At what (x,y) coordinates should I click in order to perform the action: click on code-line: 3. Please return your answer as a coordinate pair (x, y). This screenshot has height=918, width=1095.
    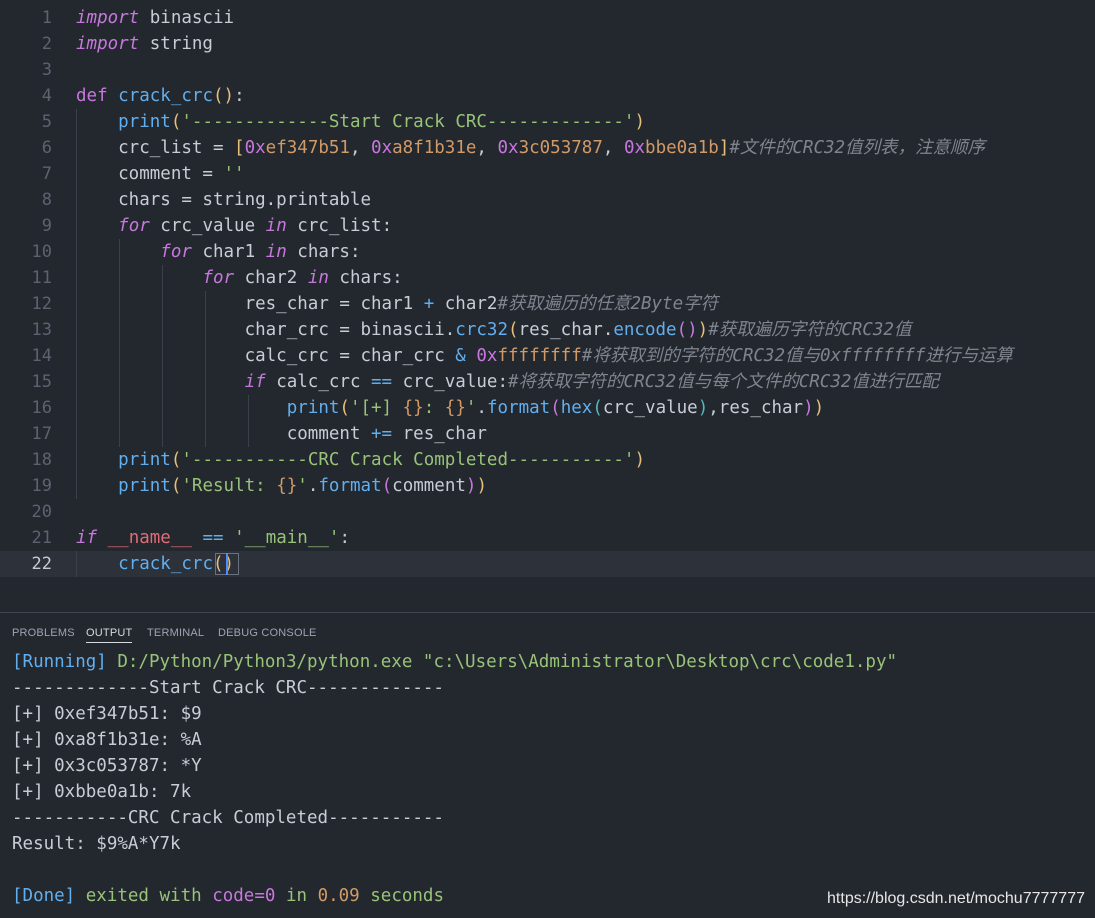
    Looking at the image, I should click on (547, 70).